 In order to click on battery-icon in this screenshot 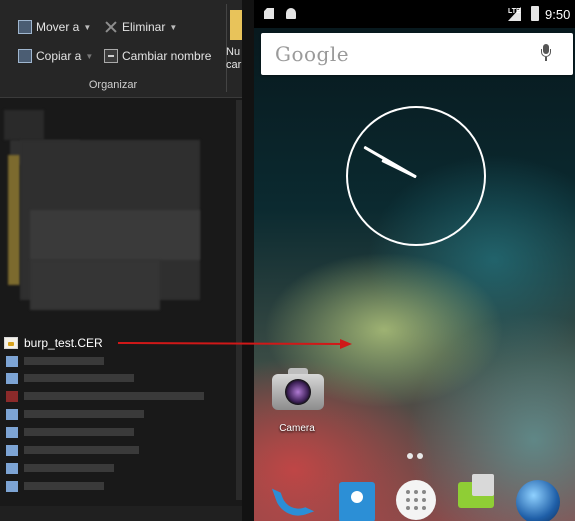, I will do `click(535, 13)`.